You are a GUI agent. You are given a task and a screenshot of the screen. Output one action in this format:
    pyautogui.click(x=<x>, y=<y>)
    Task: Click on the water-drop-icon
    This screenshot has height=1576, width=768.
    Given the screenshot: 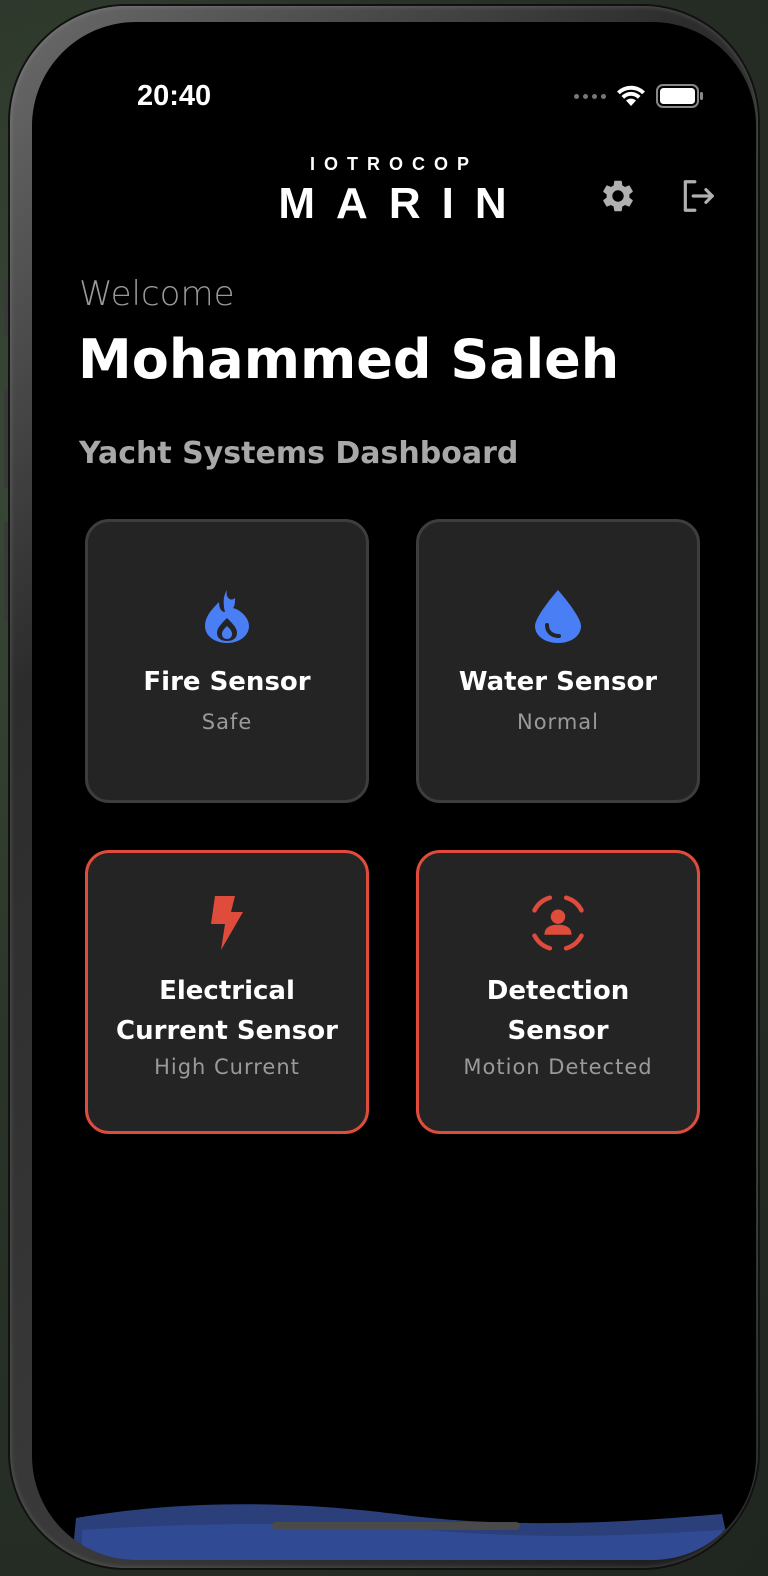 What is the action you would take?
    pyautogui.click(x=558, y=616)
    